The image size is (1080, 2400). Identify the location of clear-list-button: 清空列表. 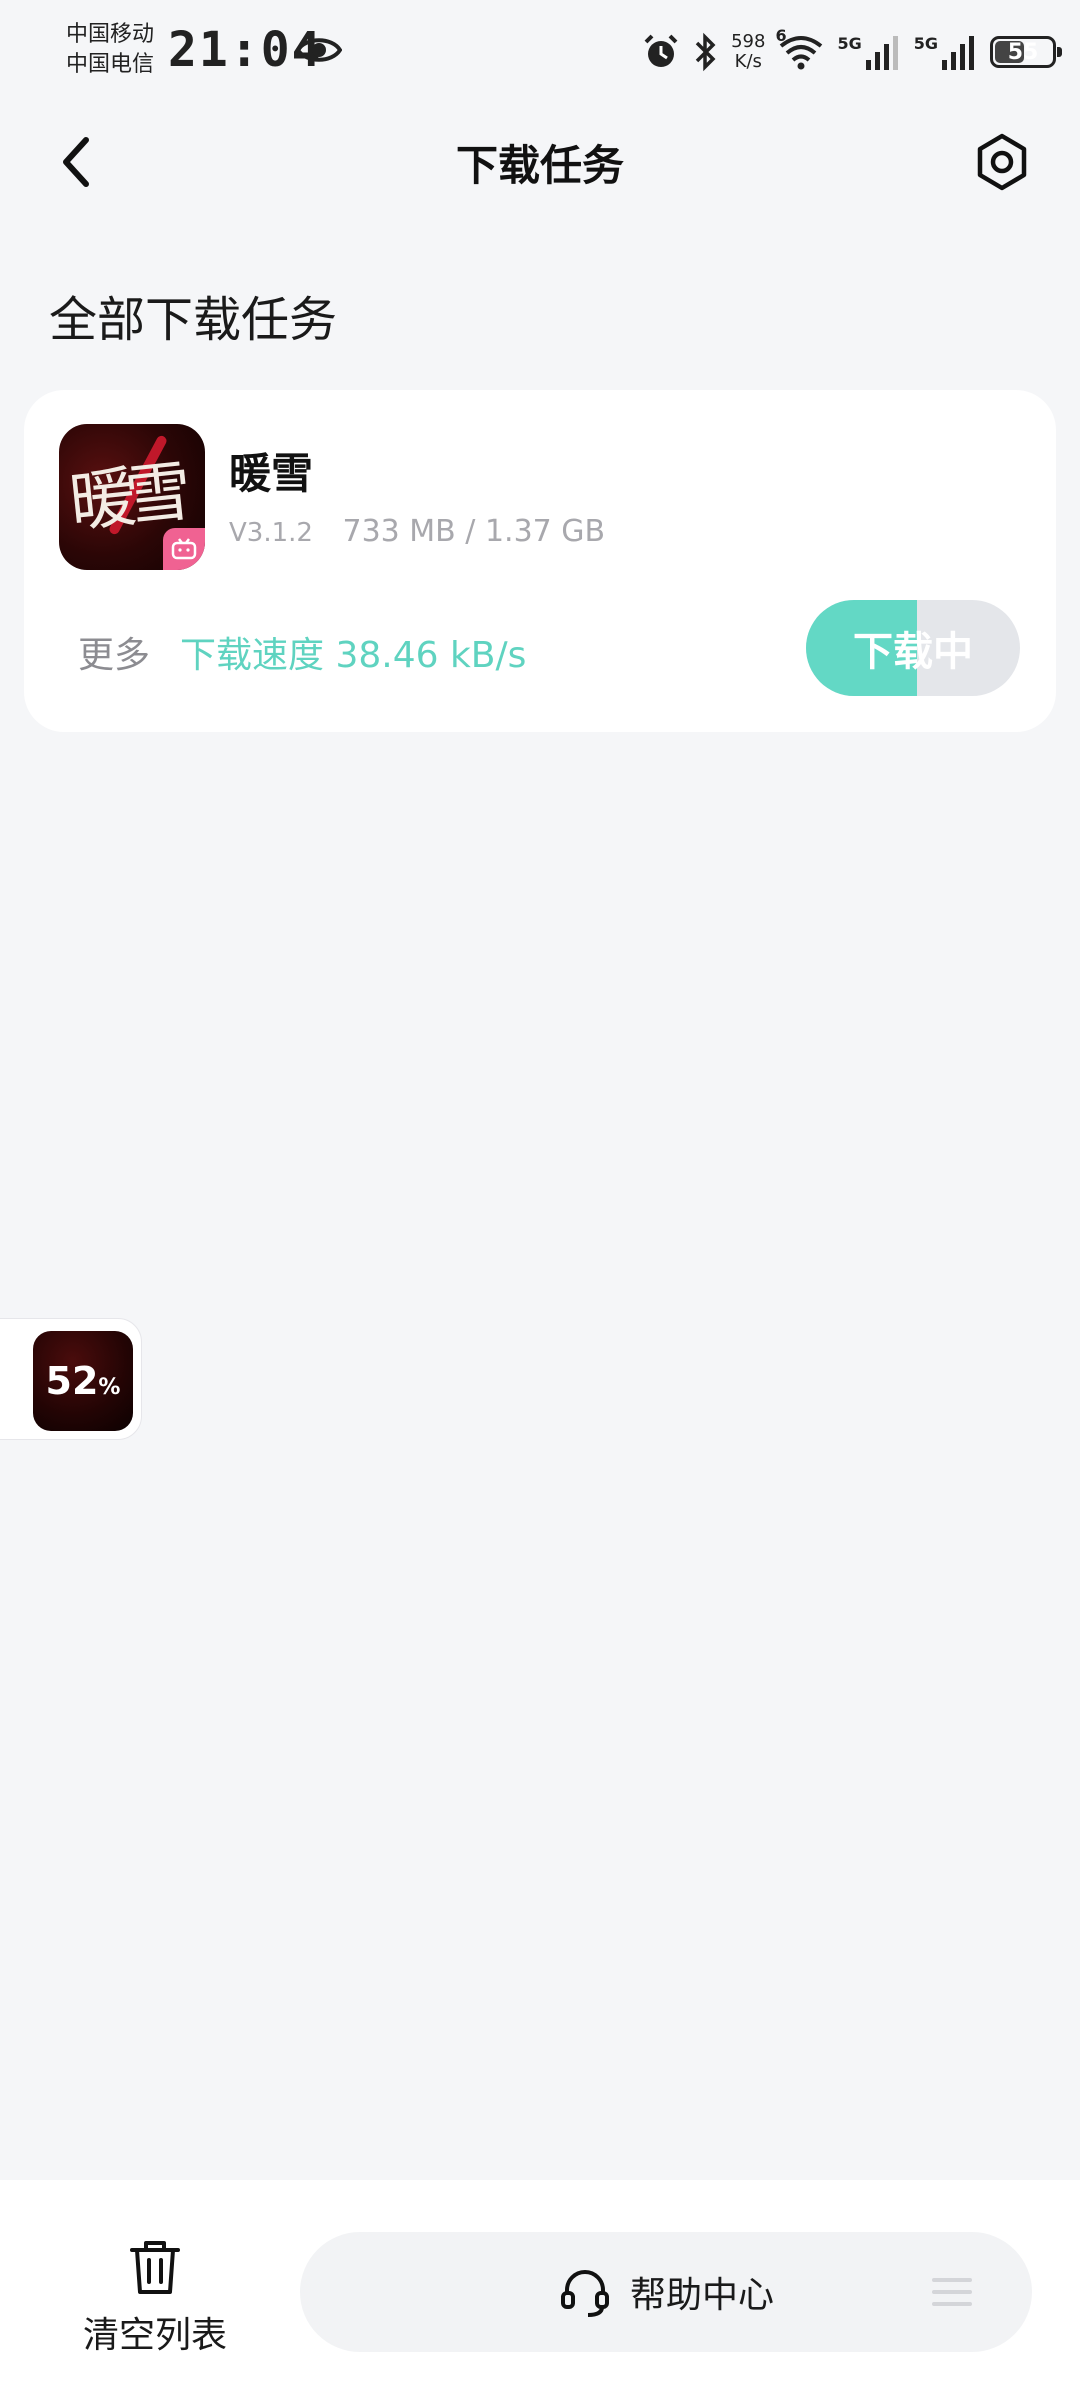
(155, 2301).